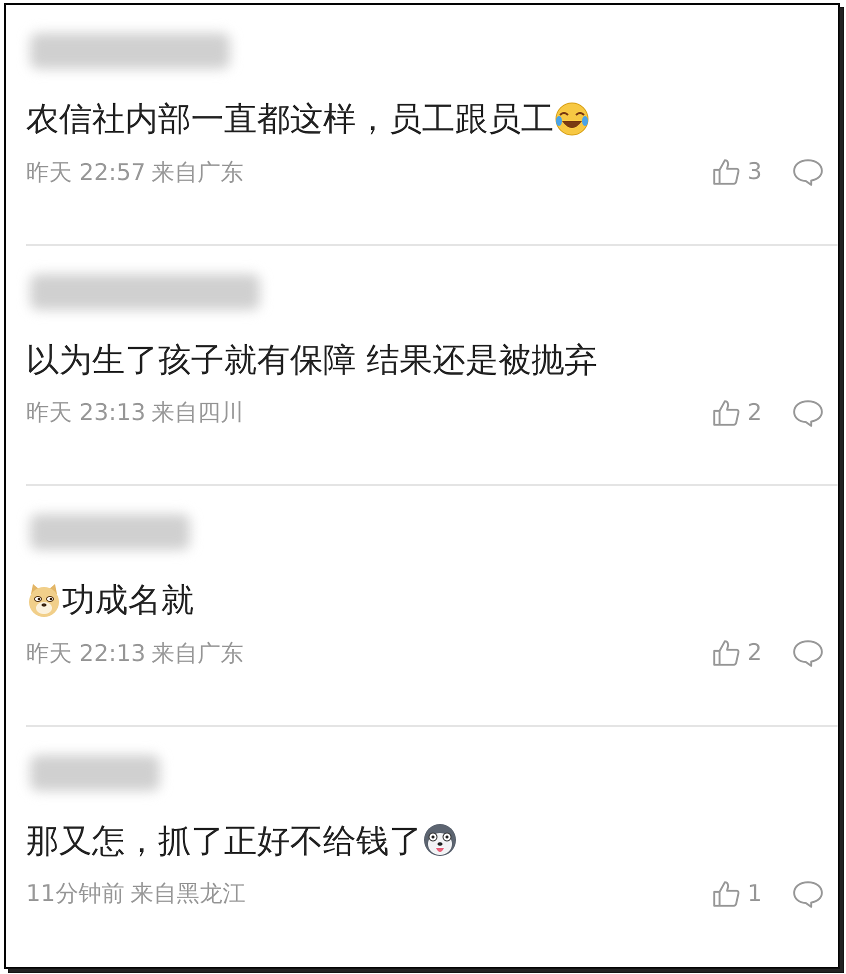 The width and height of the screenshot is (846, 974). Describe the element at coordinates (290, 119) in the screenshot. I see `comment-text: 农信社内部一直都这样，员工跟员工` at that location.